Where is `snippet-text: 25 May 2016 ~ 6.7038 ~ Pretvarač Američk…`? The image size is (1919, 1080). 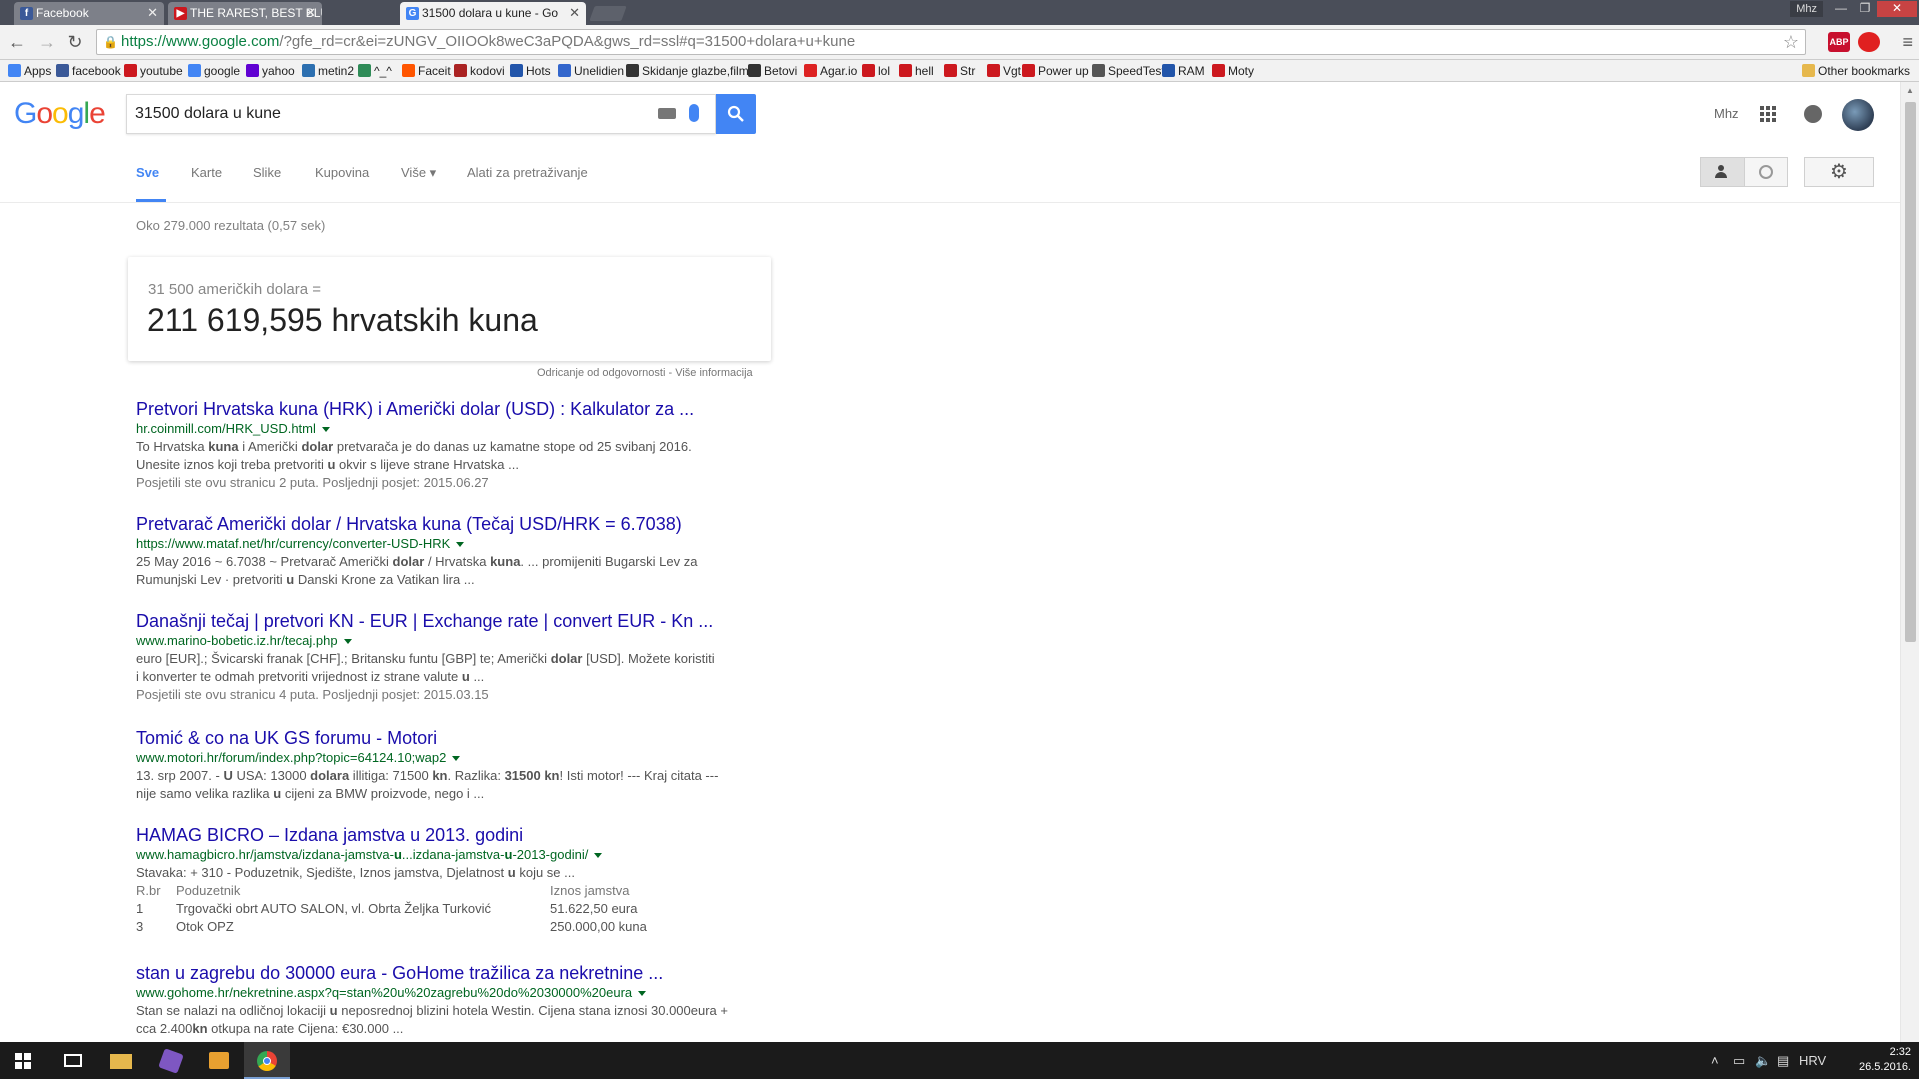 snippet-text: 25 May 2016 ~ 6.7038 ~ Pretvarač Američk… is located at coordinates (264, 561).